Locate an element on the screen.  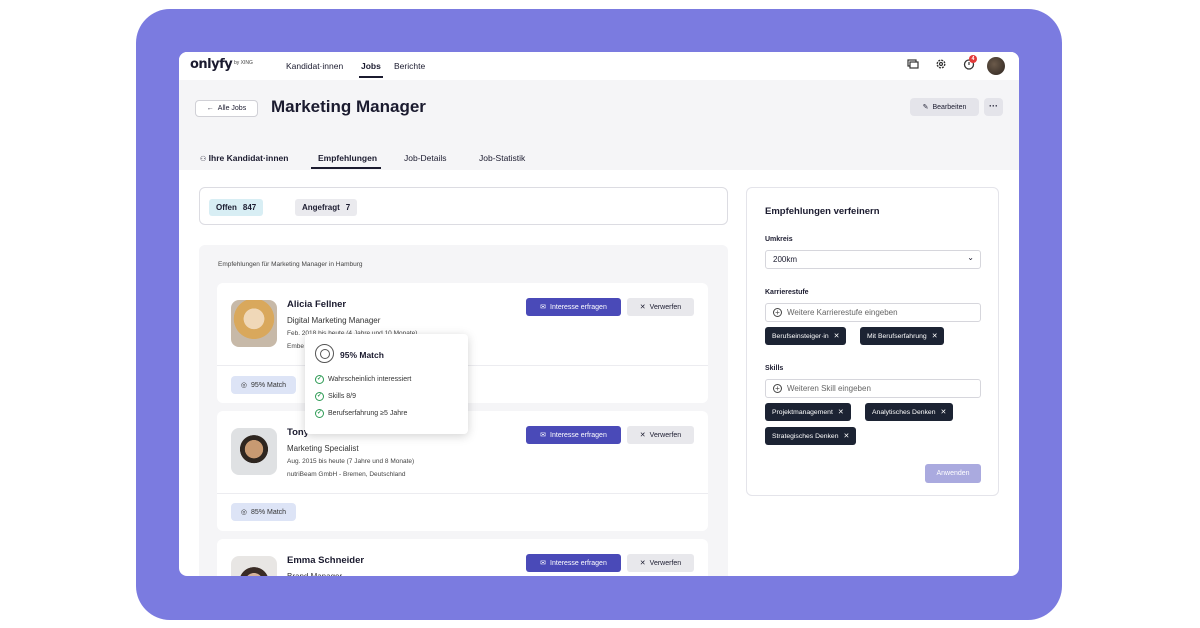
discard-label: Verwerfen is located at coordinates (665, 435).